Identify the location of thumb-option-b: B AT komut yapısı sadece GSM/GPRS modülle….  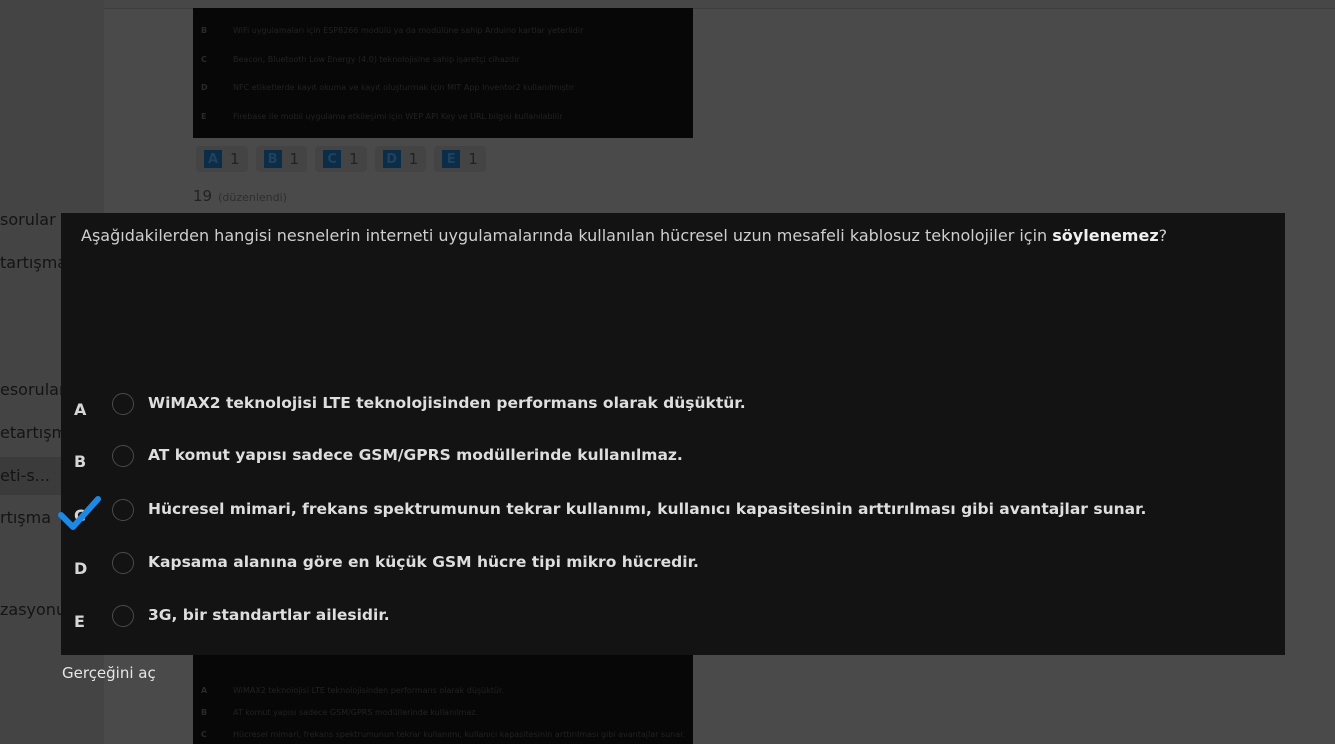
(340, 712).